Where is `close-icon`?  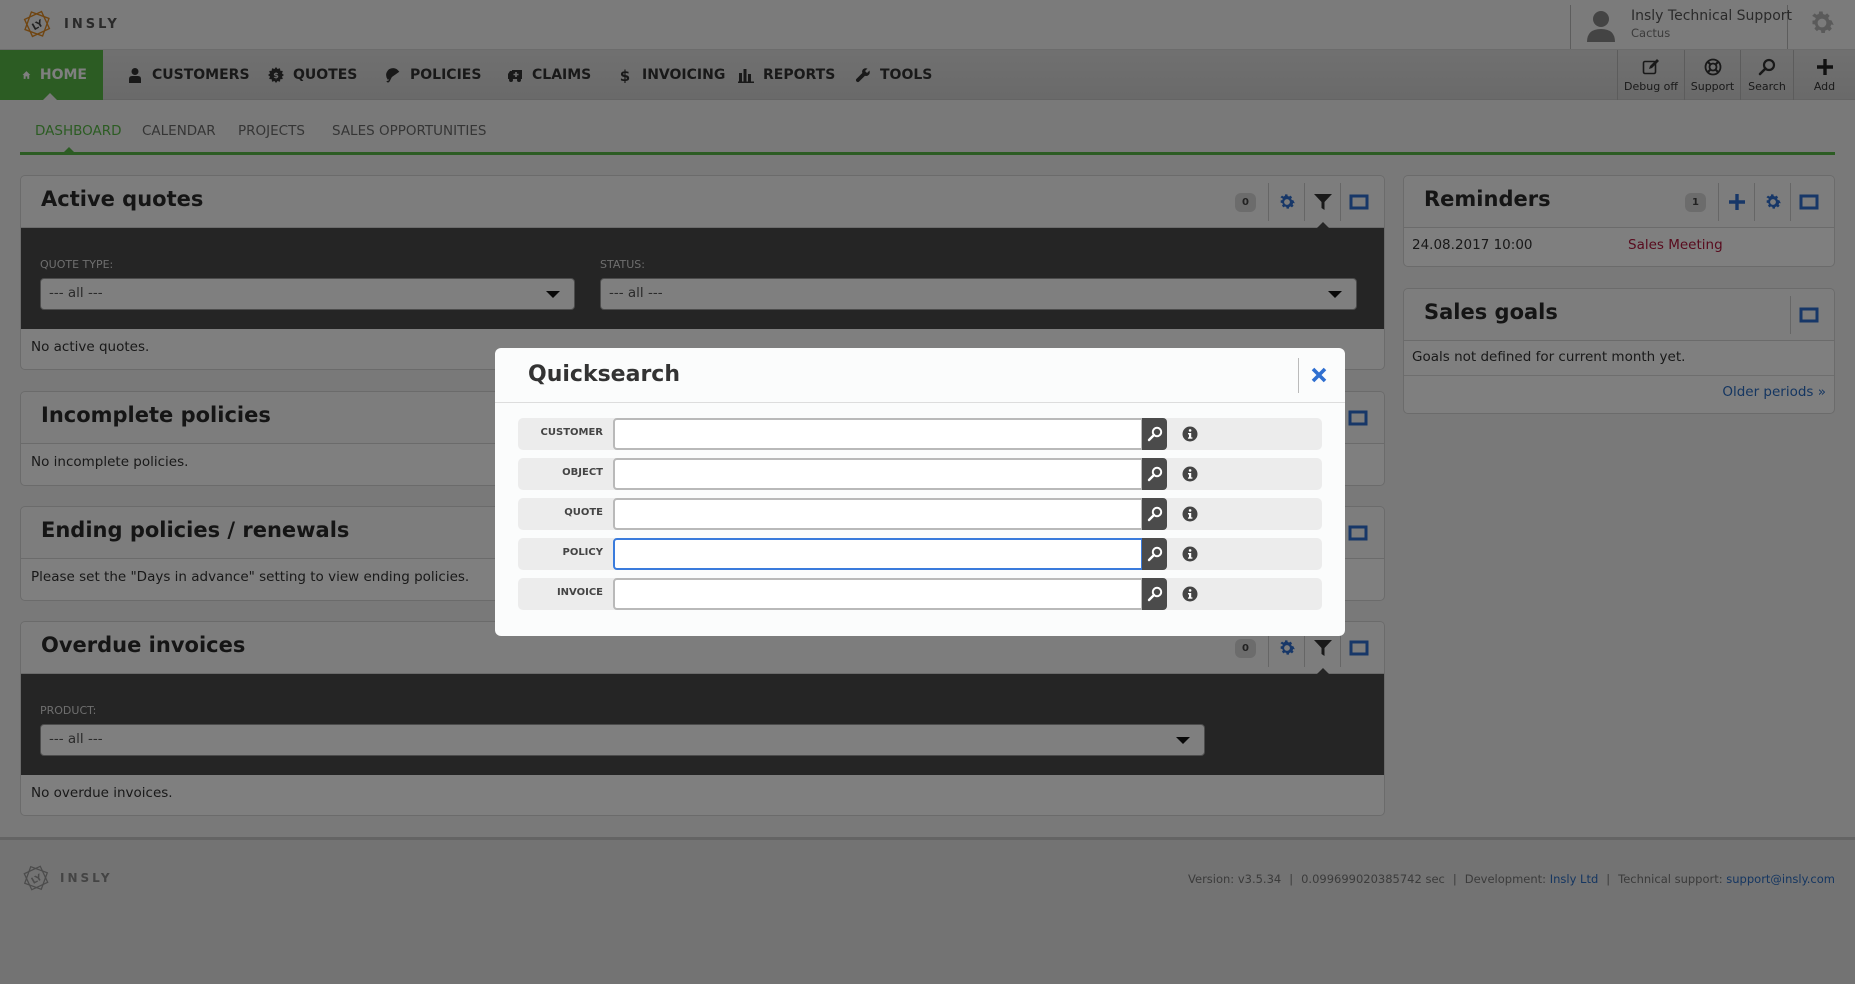
close-icon is located at coordinates (1319, 375).